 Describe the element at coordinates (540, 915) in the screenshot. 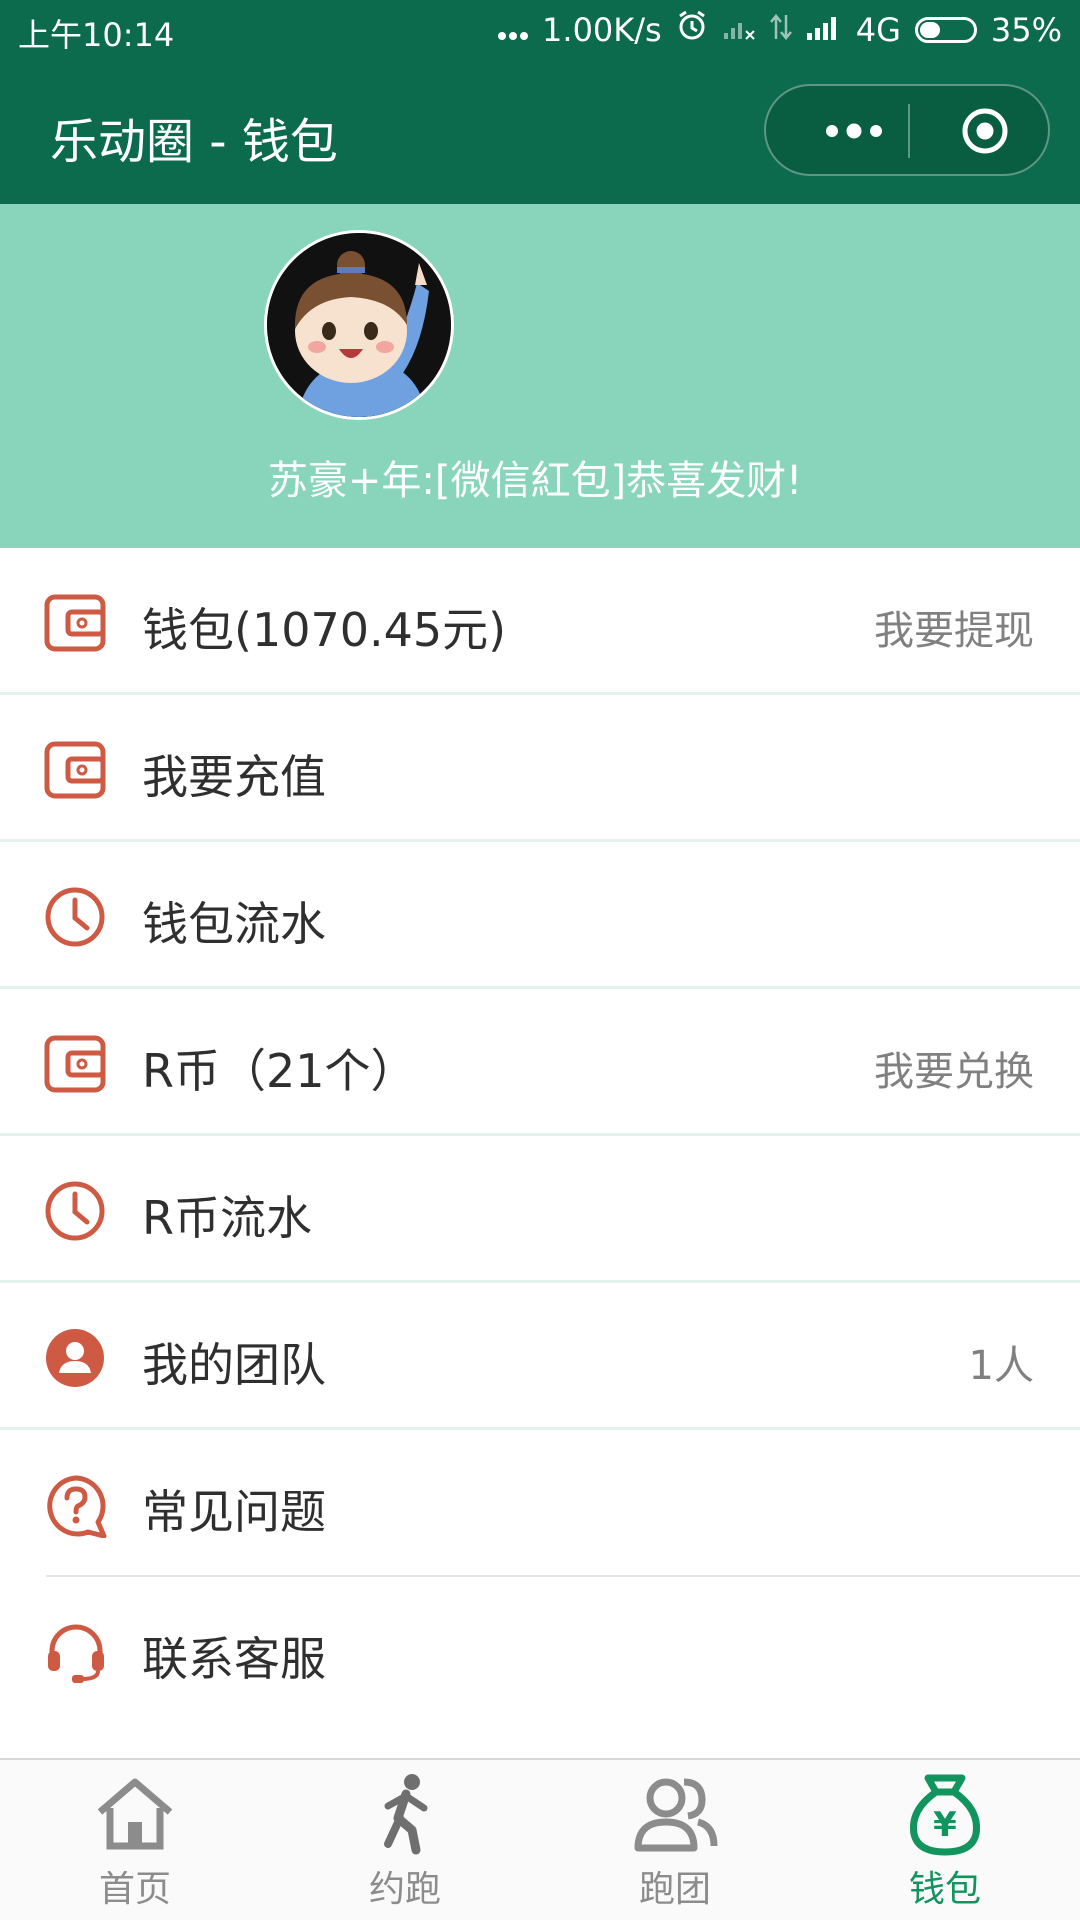

I see `list-item-wallet-history: 钱包流水` at that location.